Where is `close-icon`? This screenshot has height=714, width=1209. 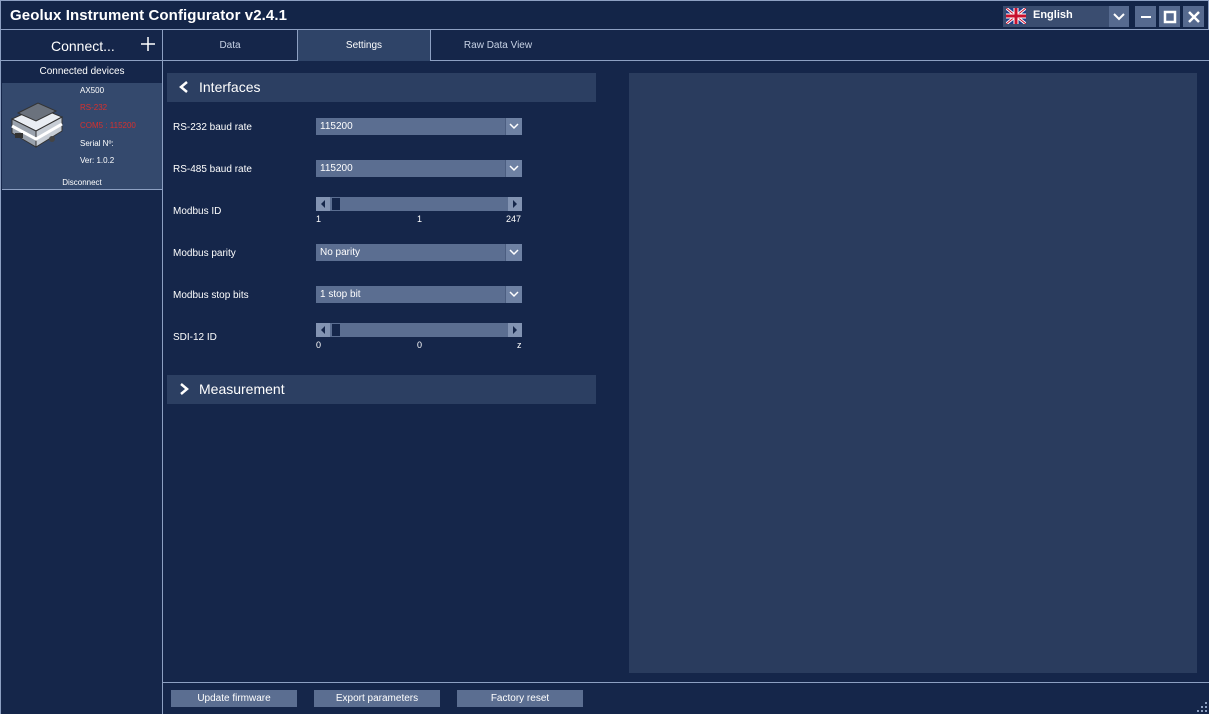
close-icon is located at coordinates (1193, 16).